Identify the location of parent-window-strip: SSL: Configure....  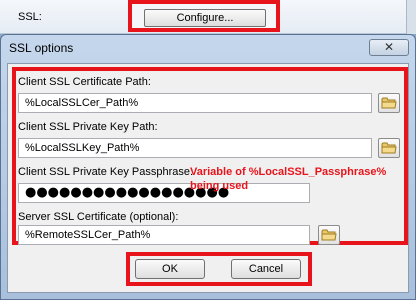
(208, 17).